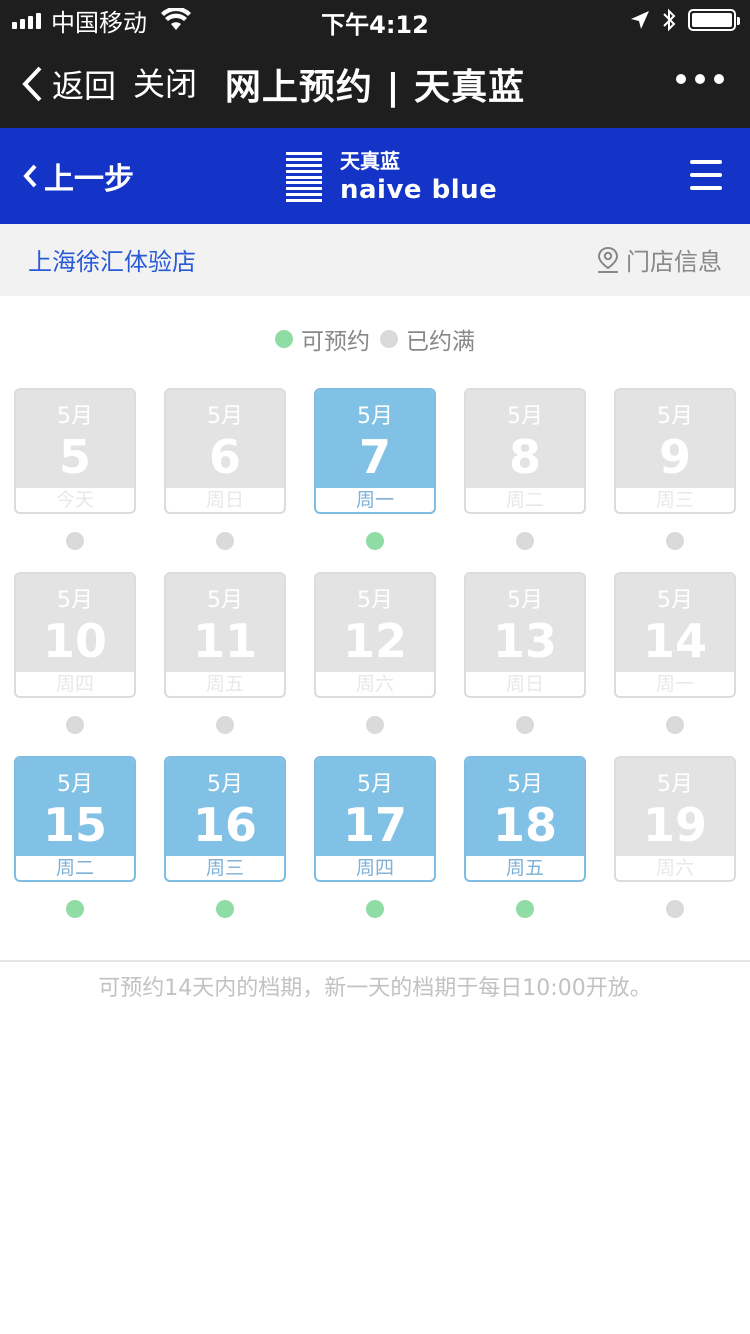 This screenshot has height=1334, width=750. Describe the element at coordinates (284, 339) in the screenshot. I see `green-dot-icon` at that location.